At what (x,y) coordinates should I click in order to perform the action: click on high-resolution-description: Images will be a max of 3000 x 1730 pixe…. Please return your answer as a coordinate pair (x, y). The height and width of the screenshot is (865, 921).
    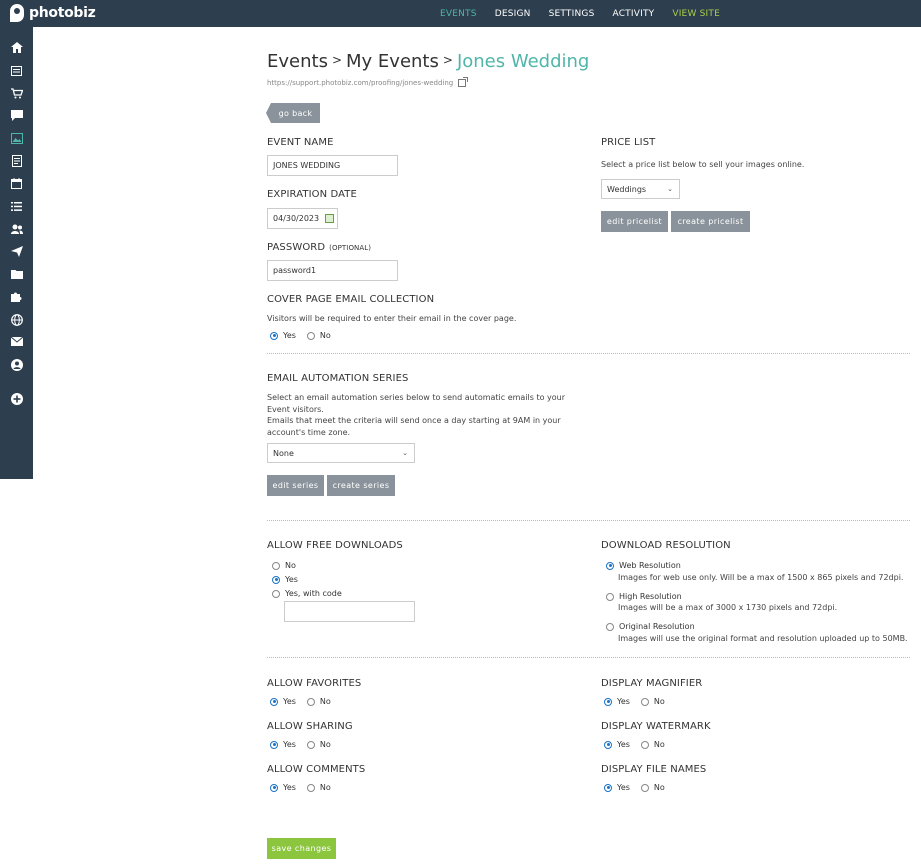
    Looking at the image, I should click on (728, 607).